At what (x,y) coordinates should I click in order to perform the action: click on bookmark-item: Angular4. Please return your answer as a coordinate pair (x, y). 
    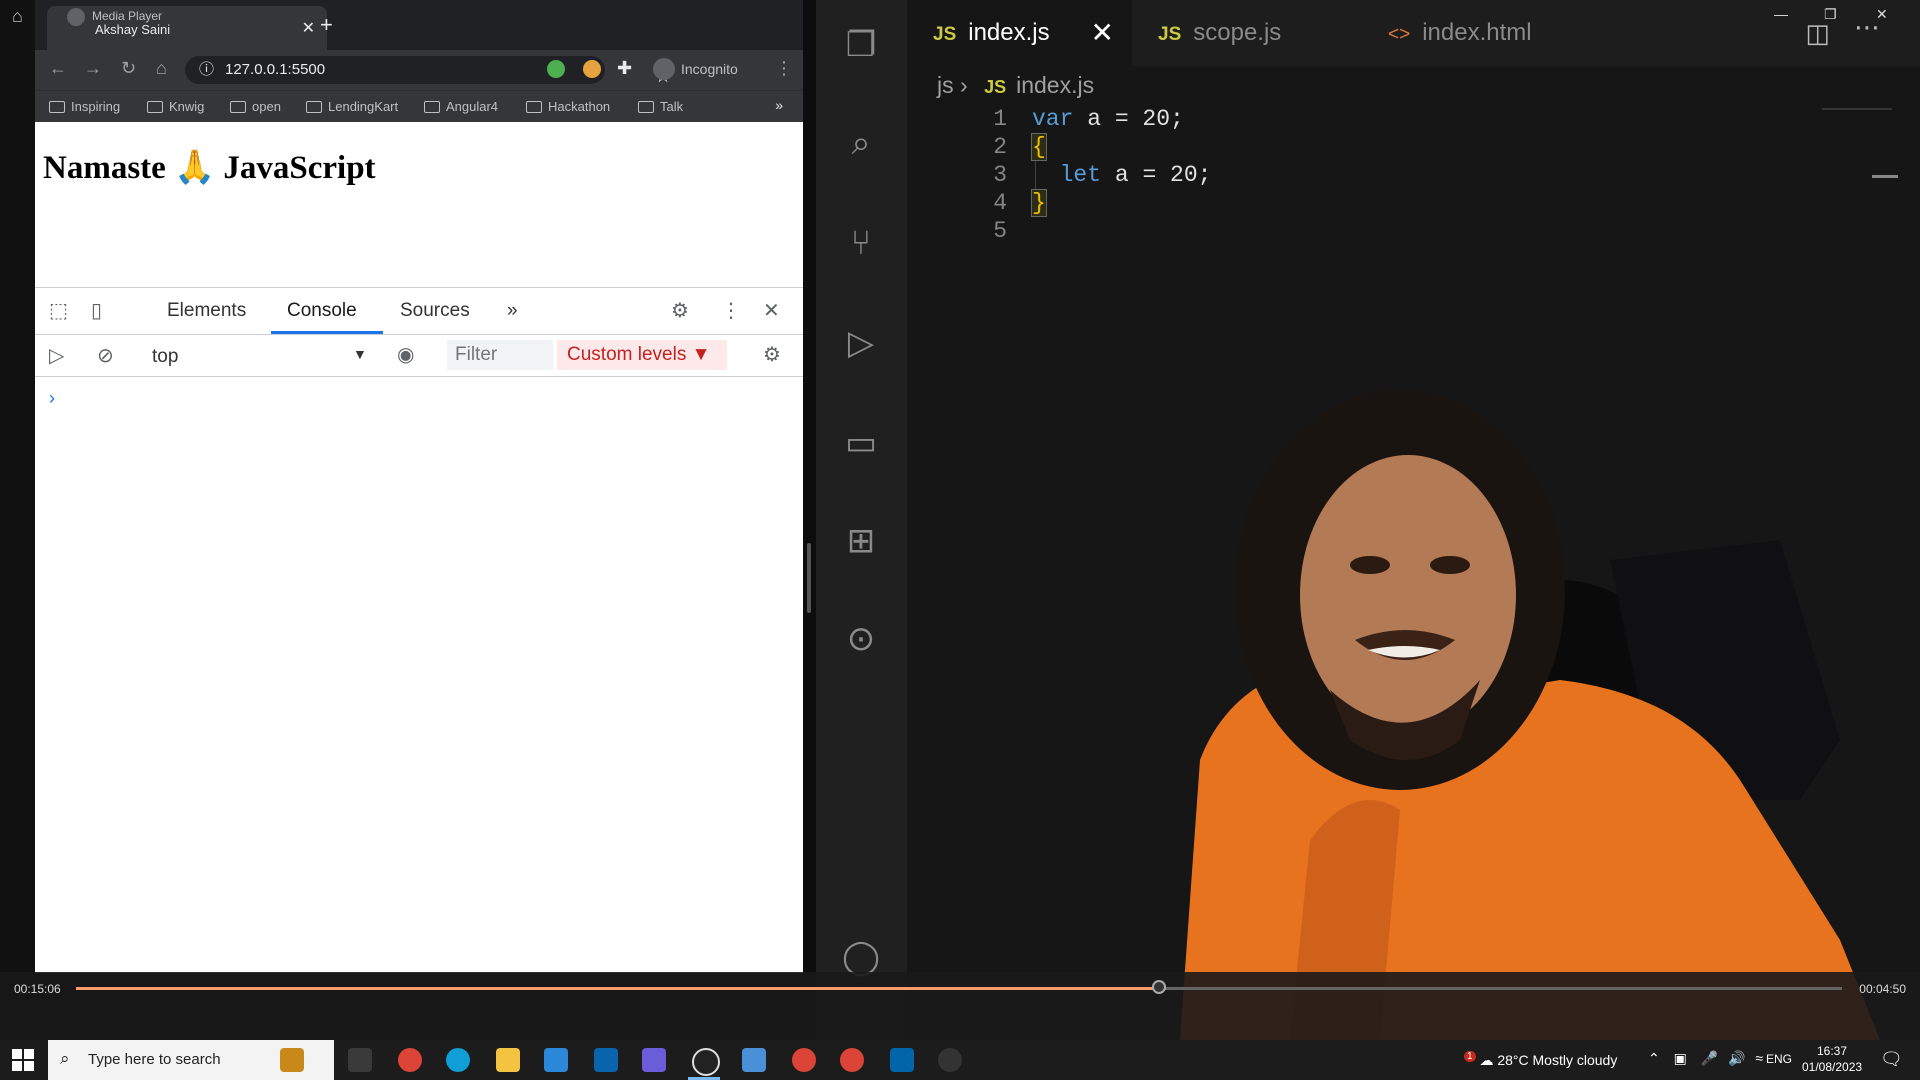
    Looking at the image, I should click on (461, 106).